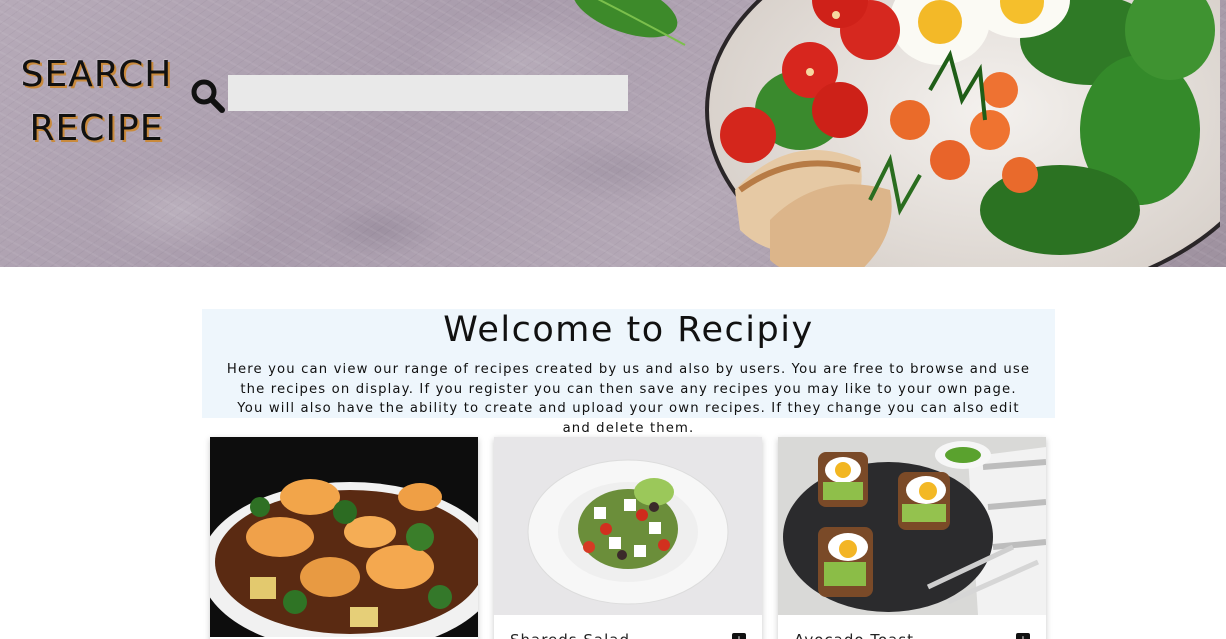  I want to click on search-input, so click(428, 93).